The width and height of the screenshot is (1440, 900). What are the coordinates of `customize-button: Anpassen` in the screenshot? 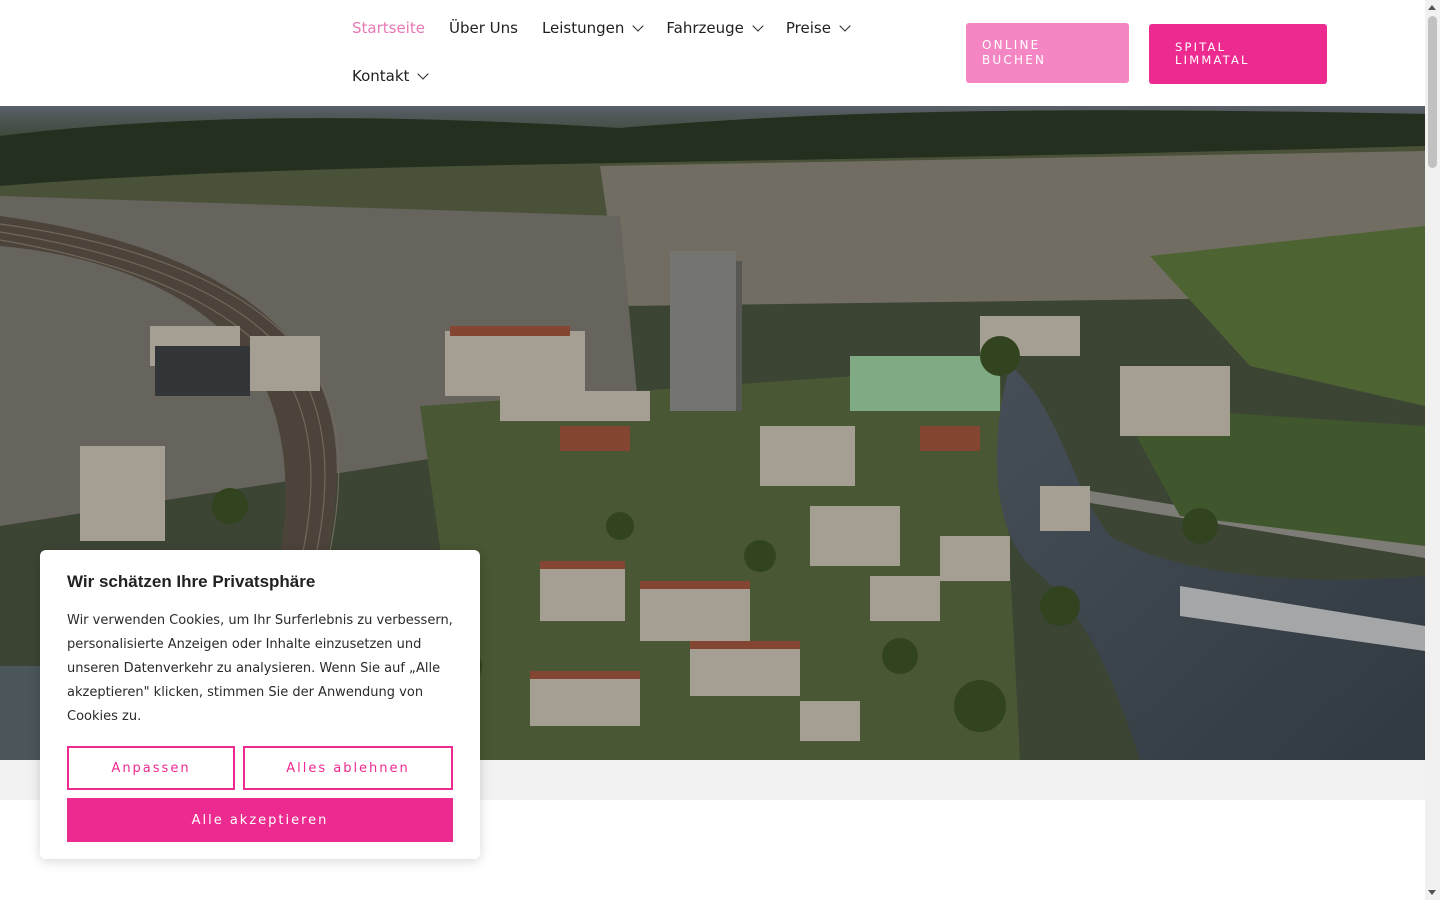 It's located at (151, 768).